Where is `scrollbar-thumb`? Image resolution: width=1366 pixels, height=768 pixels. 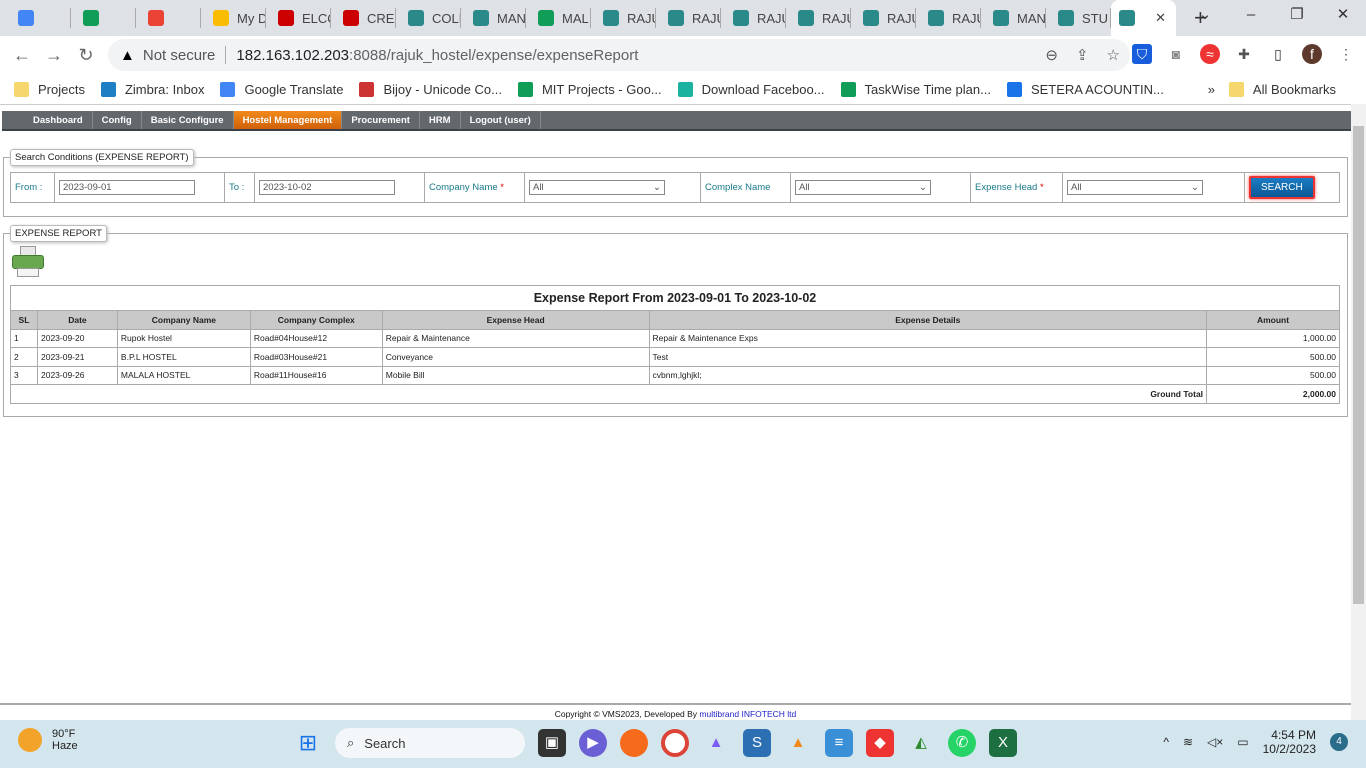
scrollbar-thumb is located at coordinates (1358, 365).